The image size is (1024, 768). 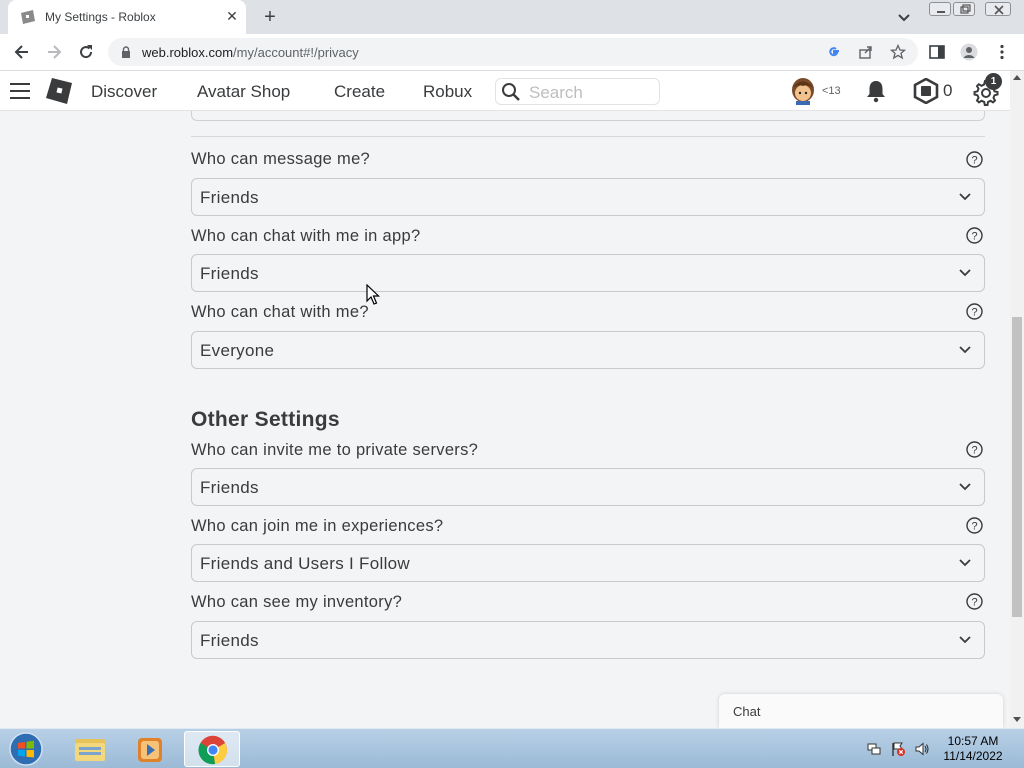 I want to click on close-tab-icon: ✕, so click(x=232, y=16).